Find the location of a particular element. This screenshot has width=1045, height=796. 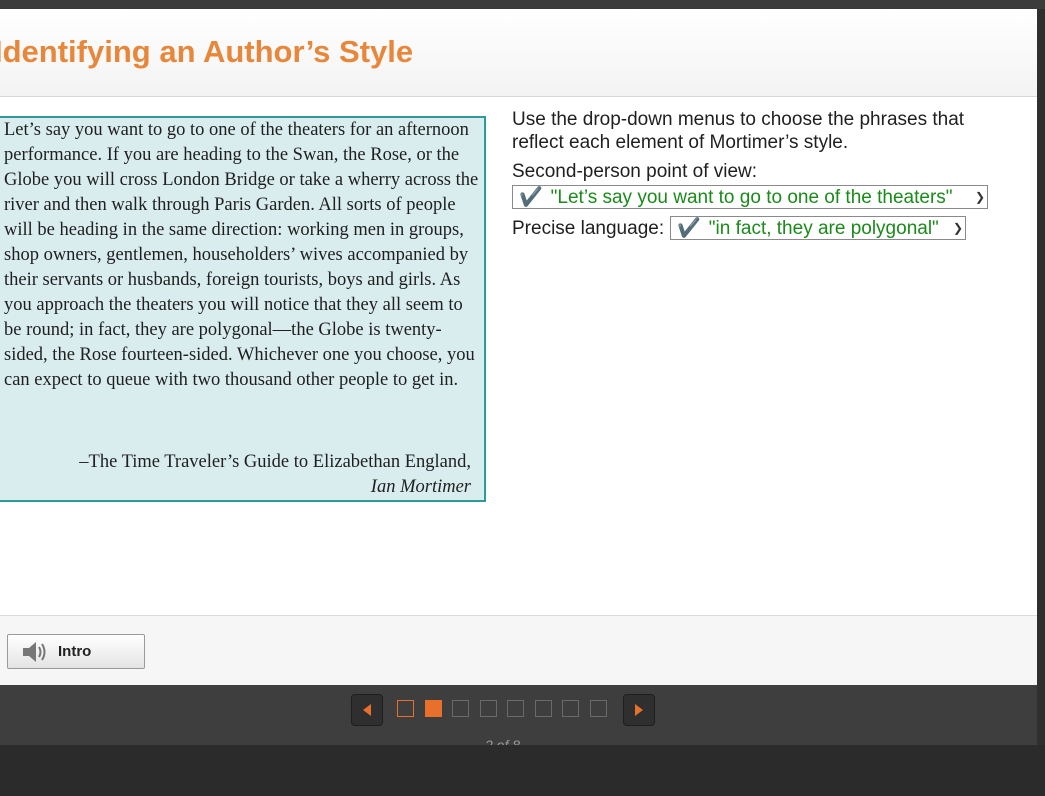

page-title: Identifying an Author’s Style is located at coordinates (207, 51).